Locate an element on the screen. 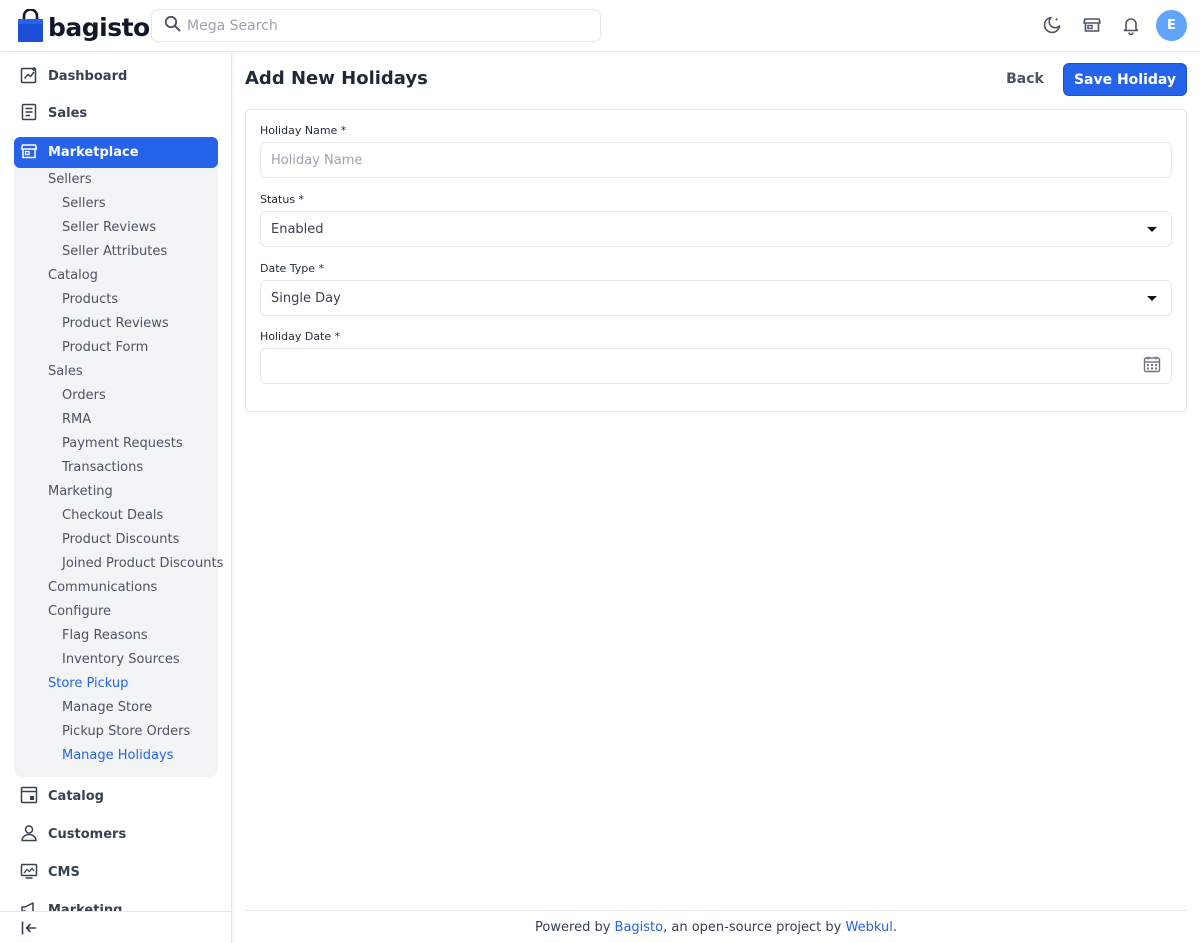 This screenshot has width=1200, height=943. submenu-rma: RMA is located at coordinates (76, 419).